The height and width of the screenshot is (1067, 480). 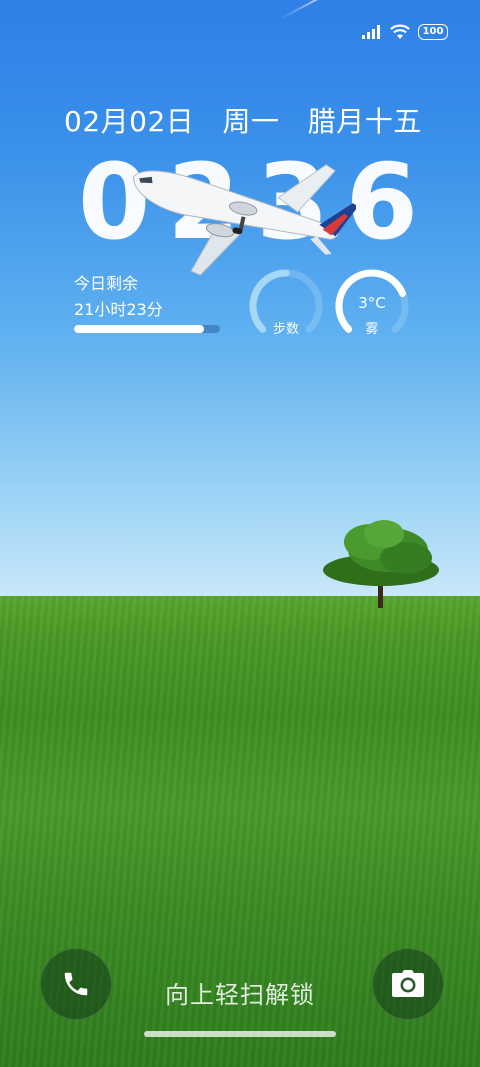 What do you see at coordinates (106, 283) in the screenshot?
I see `day-remaining-title: 今日剩余` at bounding box center [106, 283].